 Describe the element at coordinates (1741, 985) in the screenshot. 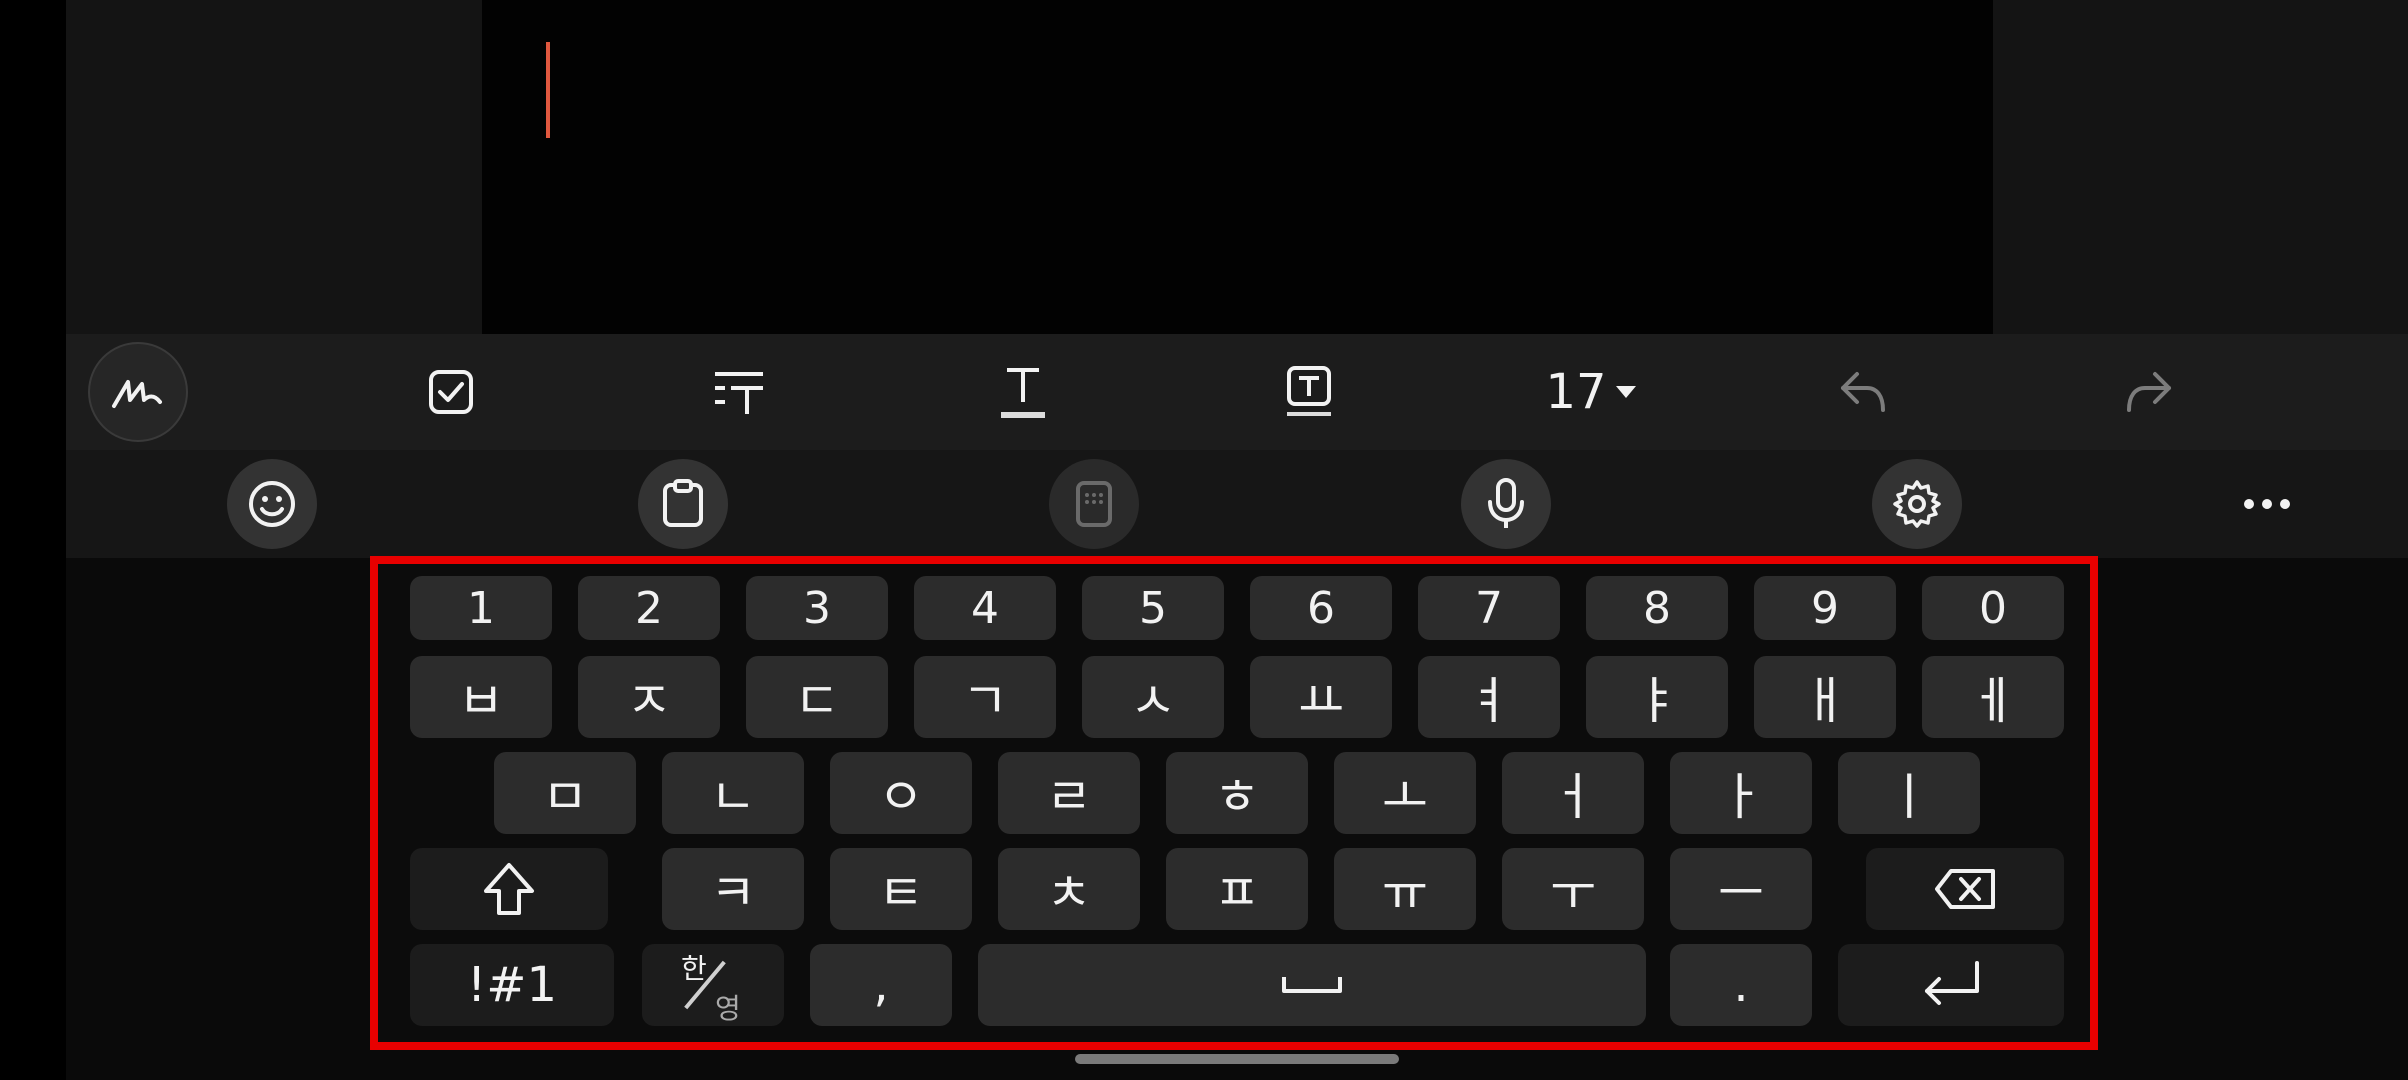

I see `period-key: .` at that location.